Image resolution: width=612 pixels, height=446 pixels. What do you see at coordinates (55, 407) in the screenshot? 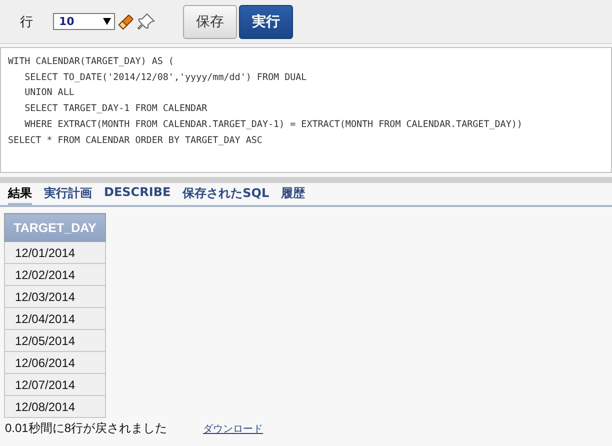
I see `table-cell: 12/08/2014` at bounding box center [55, 407].